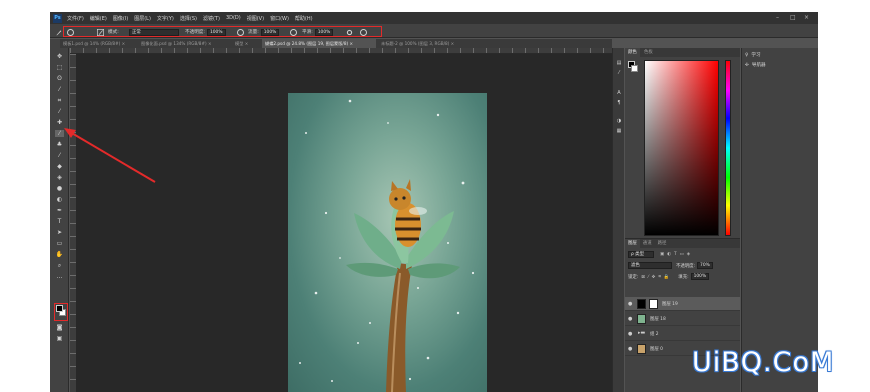 Image resolution: width=870 pixels, height=392 pixels. What do you see at coordinates (763, 362) in the screenshot?
I see `watermark-logo: UiBQ.CoM` at bounding box center [763, 362].